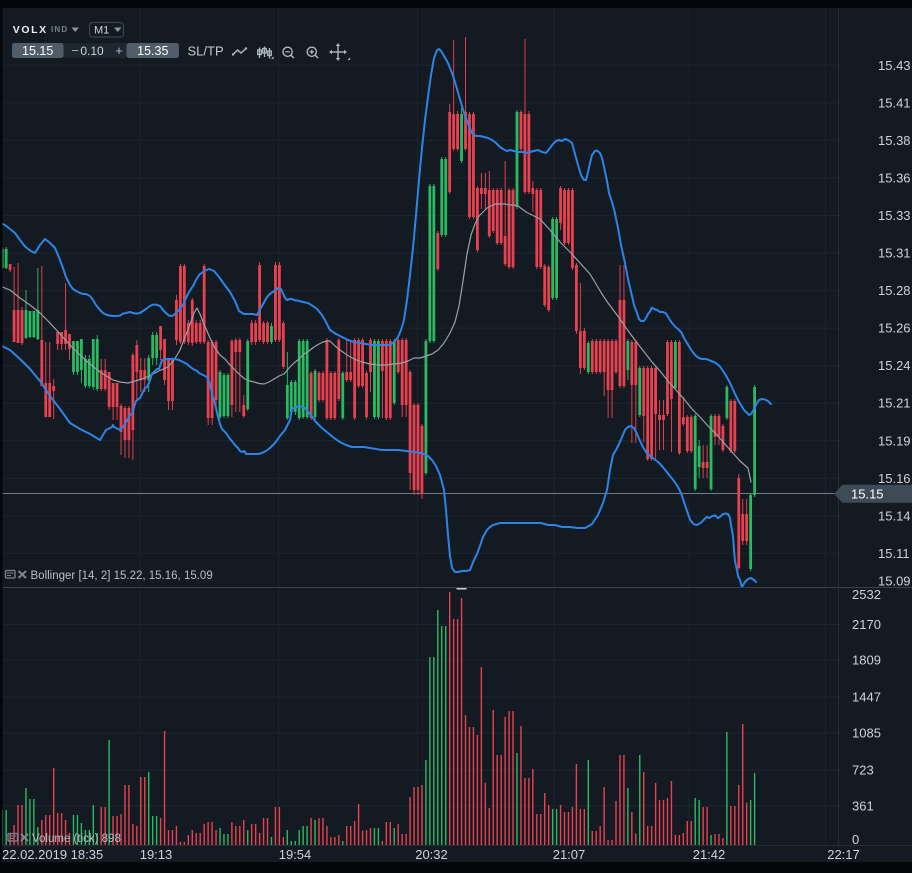  I want to click on svg-text: 15.43, so click(894, 65).